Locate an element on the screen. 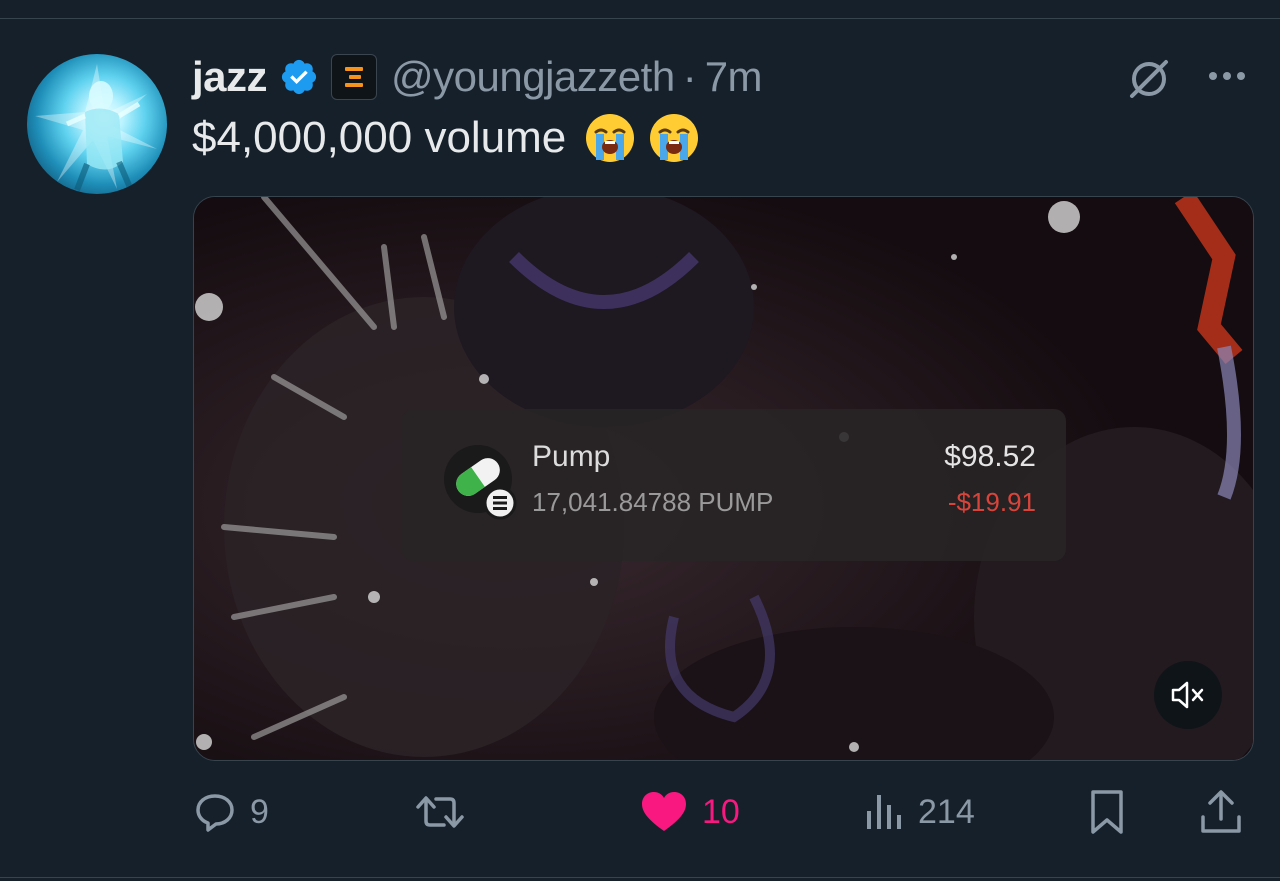  retweet-button is located at coordinates (447, 812).